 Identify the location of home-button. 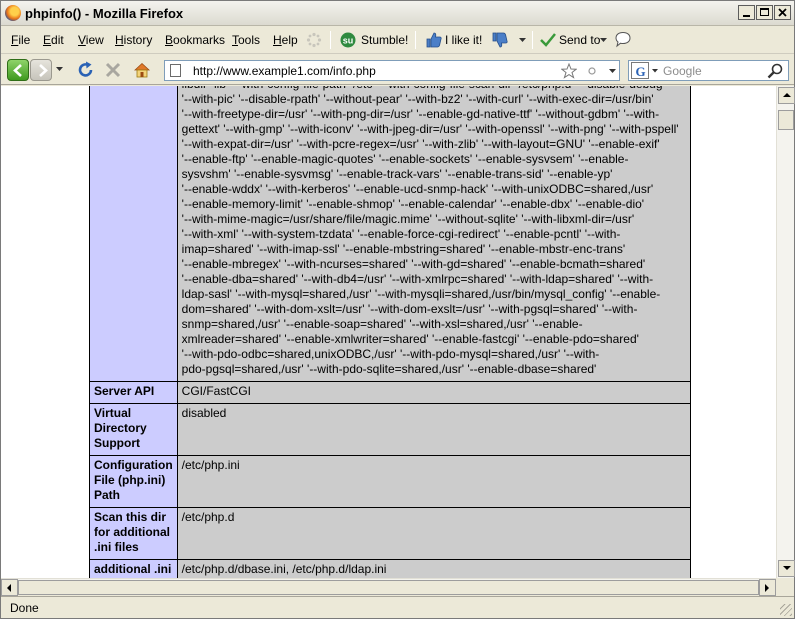
(142, 70).